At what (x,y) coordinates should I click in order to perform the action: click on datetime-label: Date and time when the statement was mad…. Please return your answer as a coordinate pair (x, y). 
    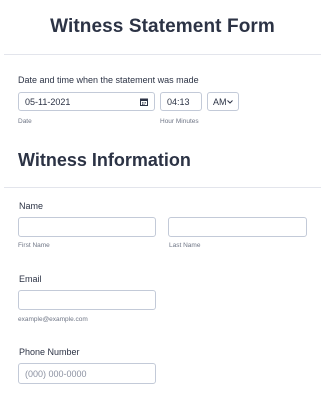
    Looking at the image, I should click on (108, 80).